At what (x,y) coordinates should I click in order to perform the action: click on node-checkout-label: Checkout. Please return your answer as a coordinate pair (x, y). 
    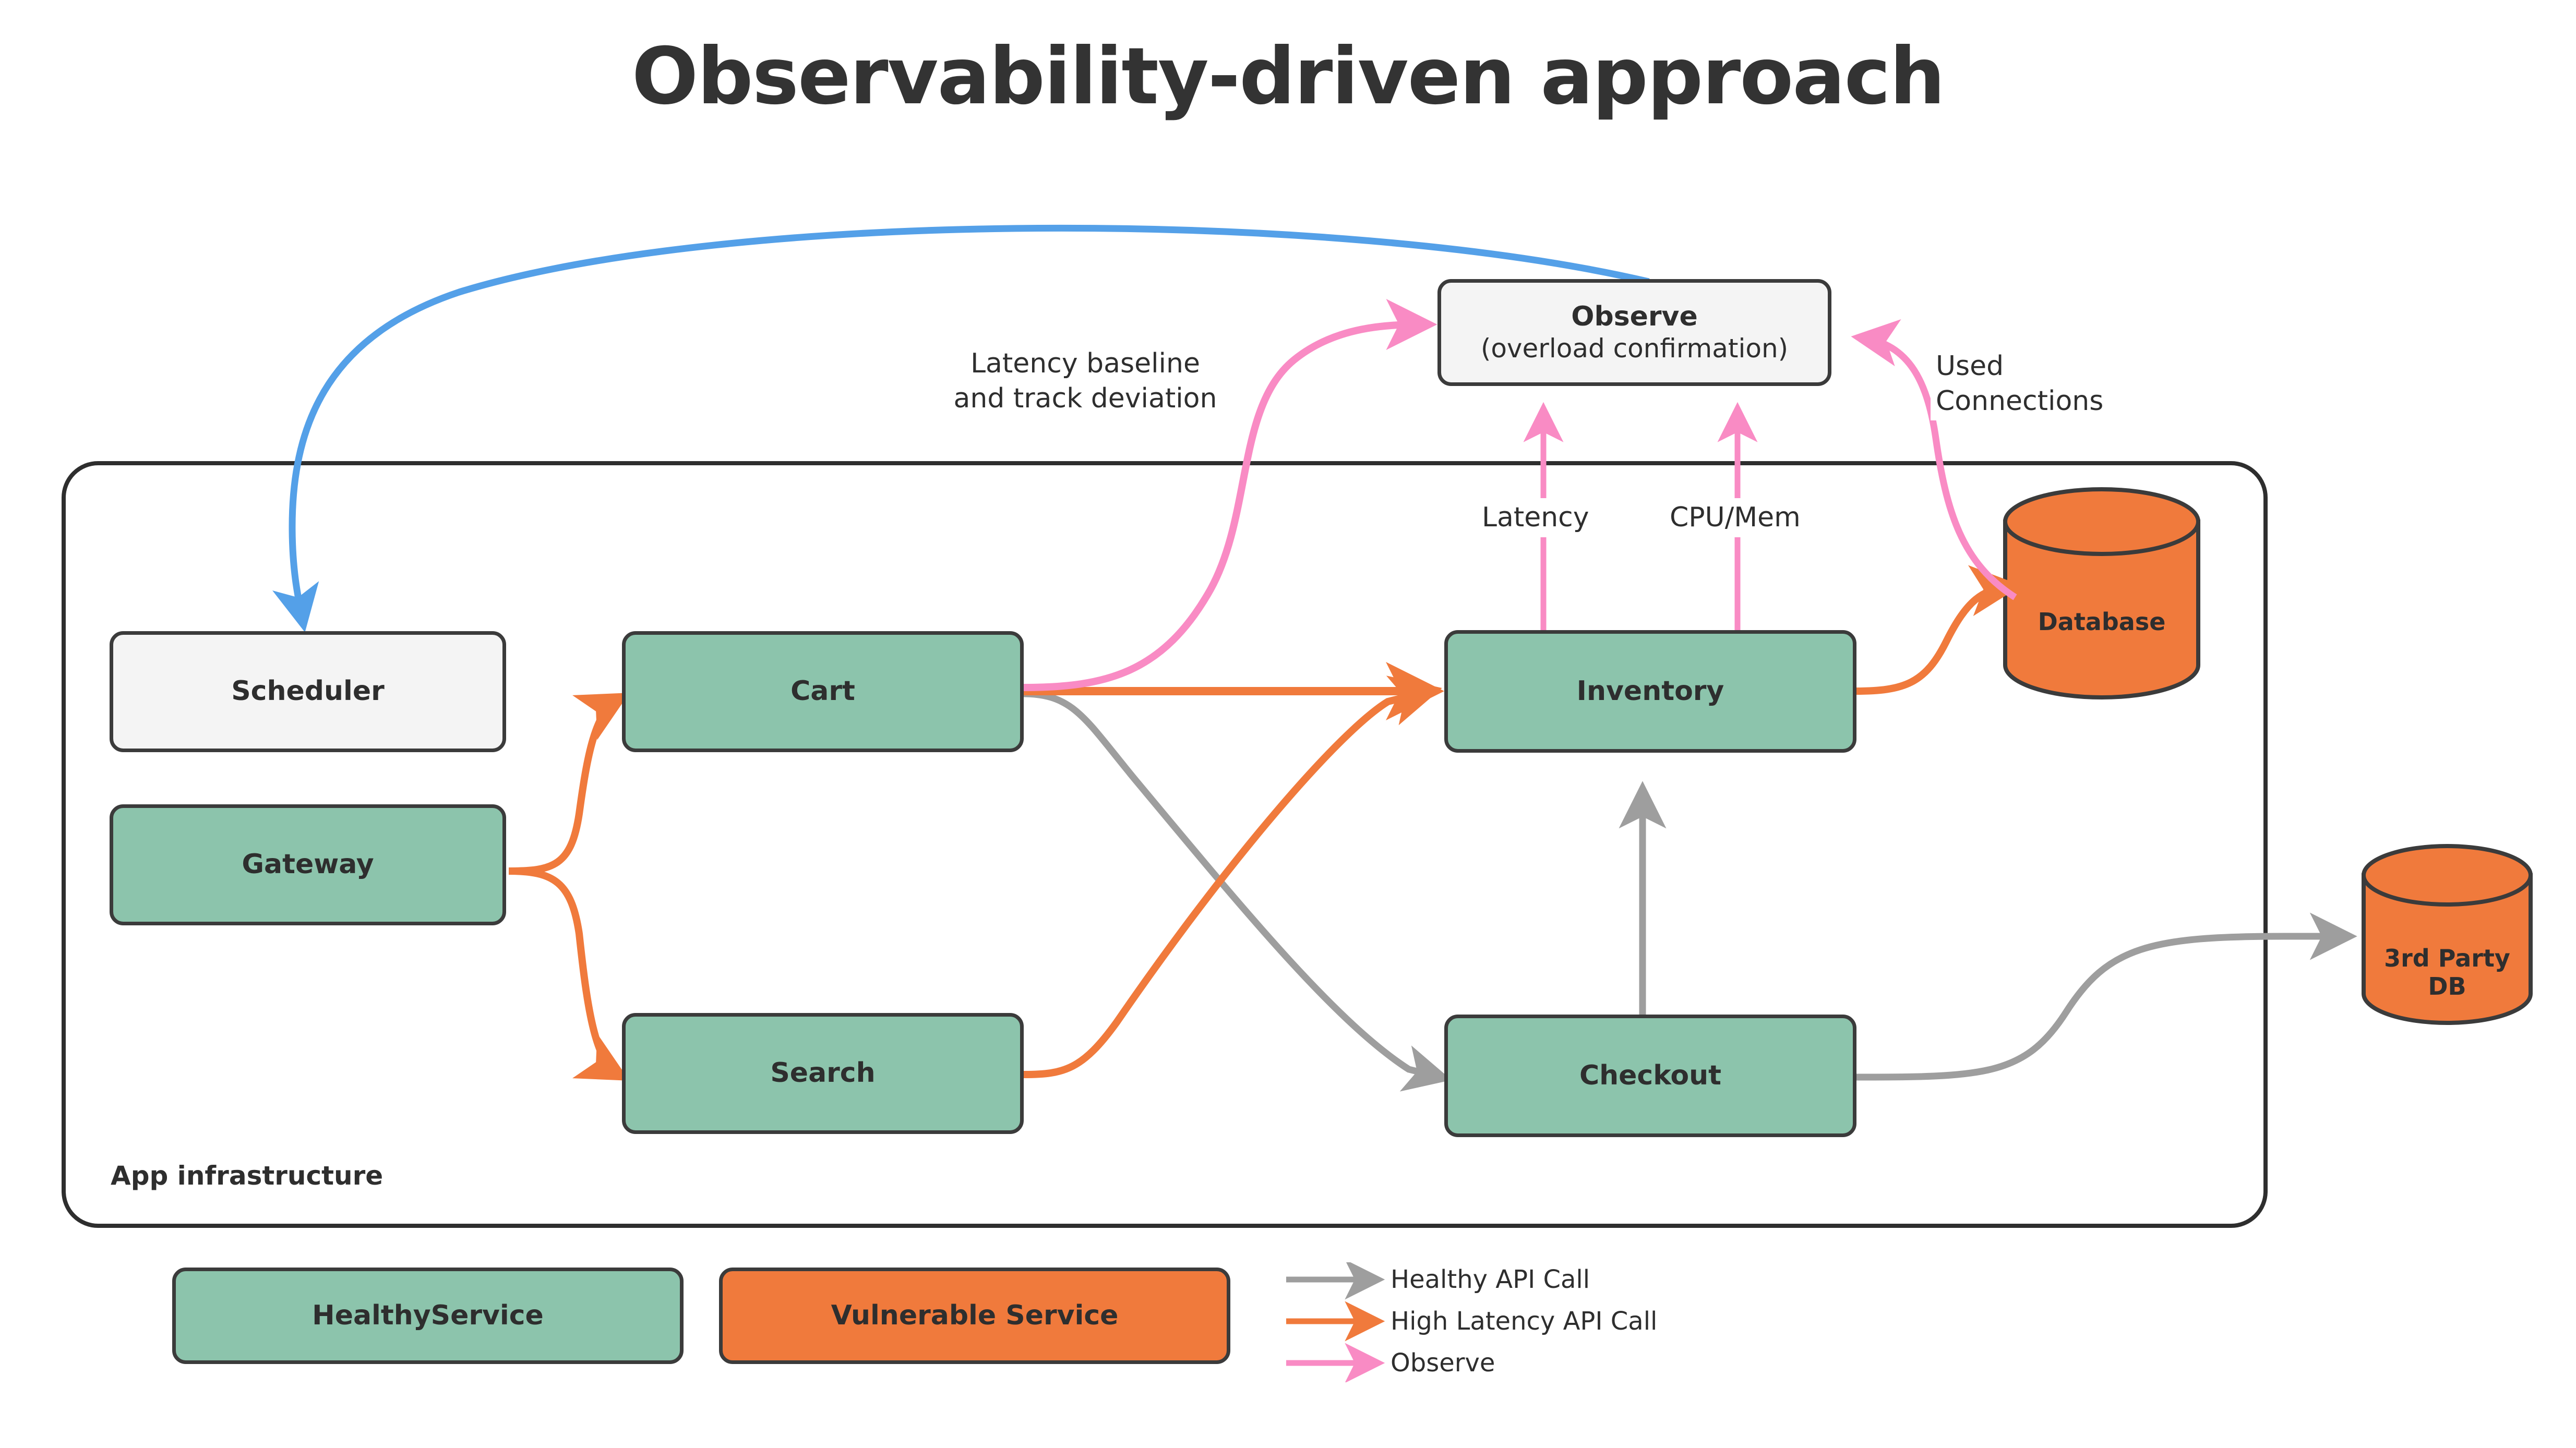
    Looking at the image, I should click on (1650, 1075).